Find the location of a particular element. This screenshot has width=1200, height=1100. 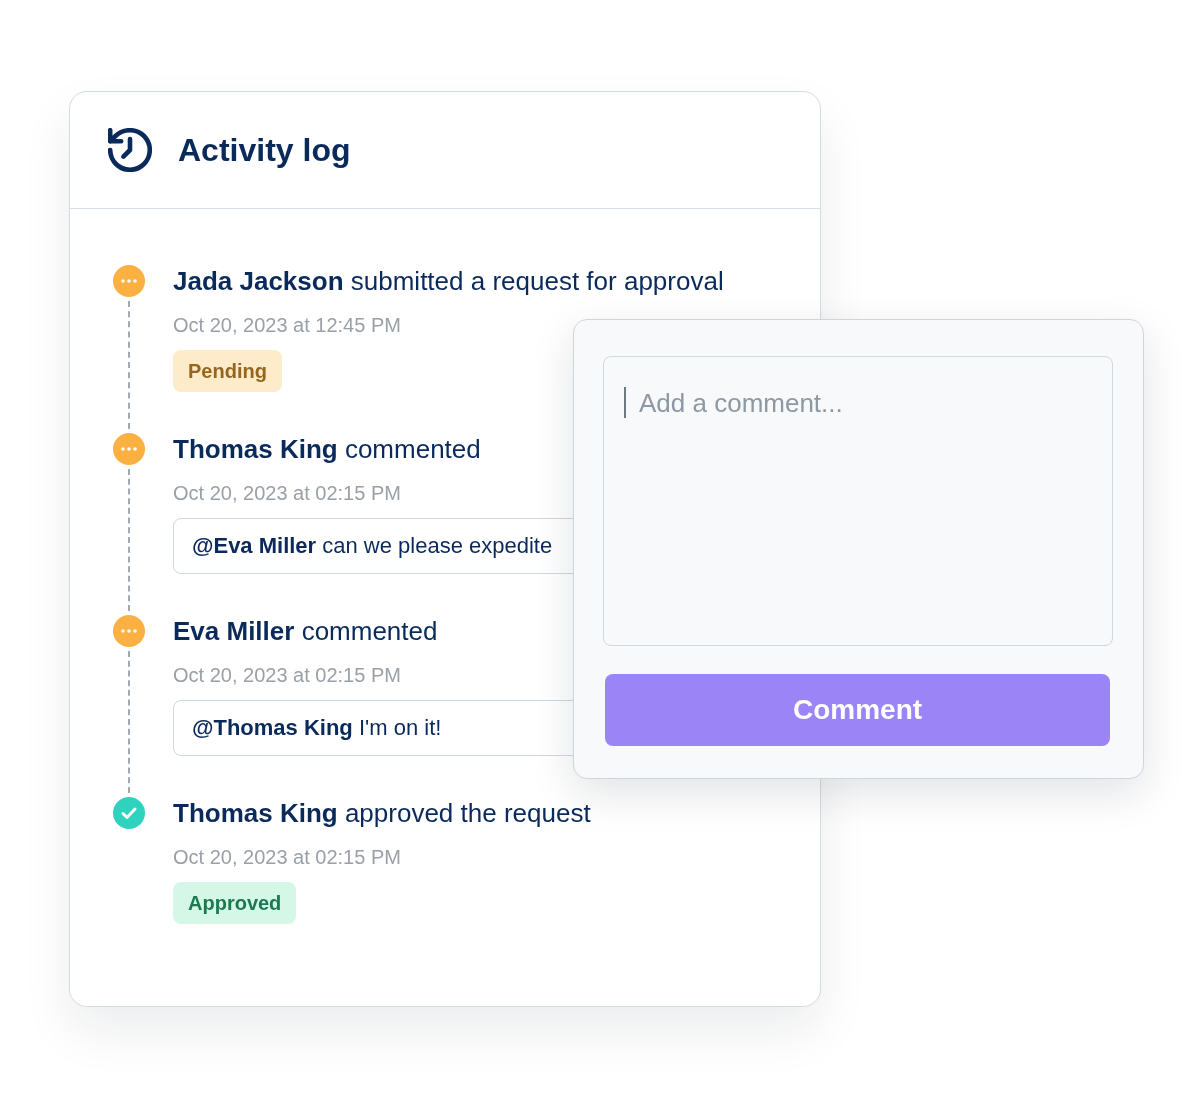

status-badge: Approved is located at coordinates (235, 903).